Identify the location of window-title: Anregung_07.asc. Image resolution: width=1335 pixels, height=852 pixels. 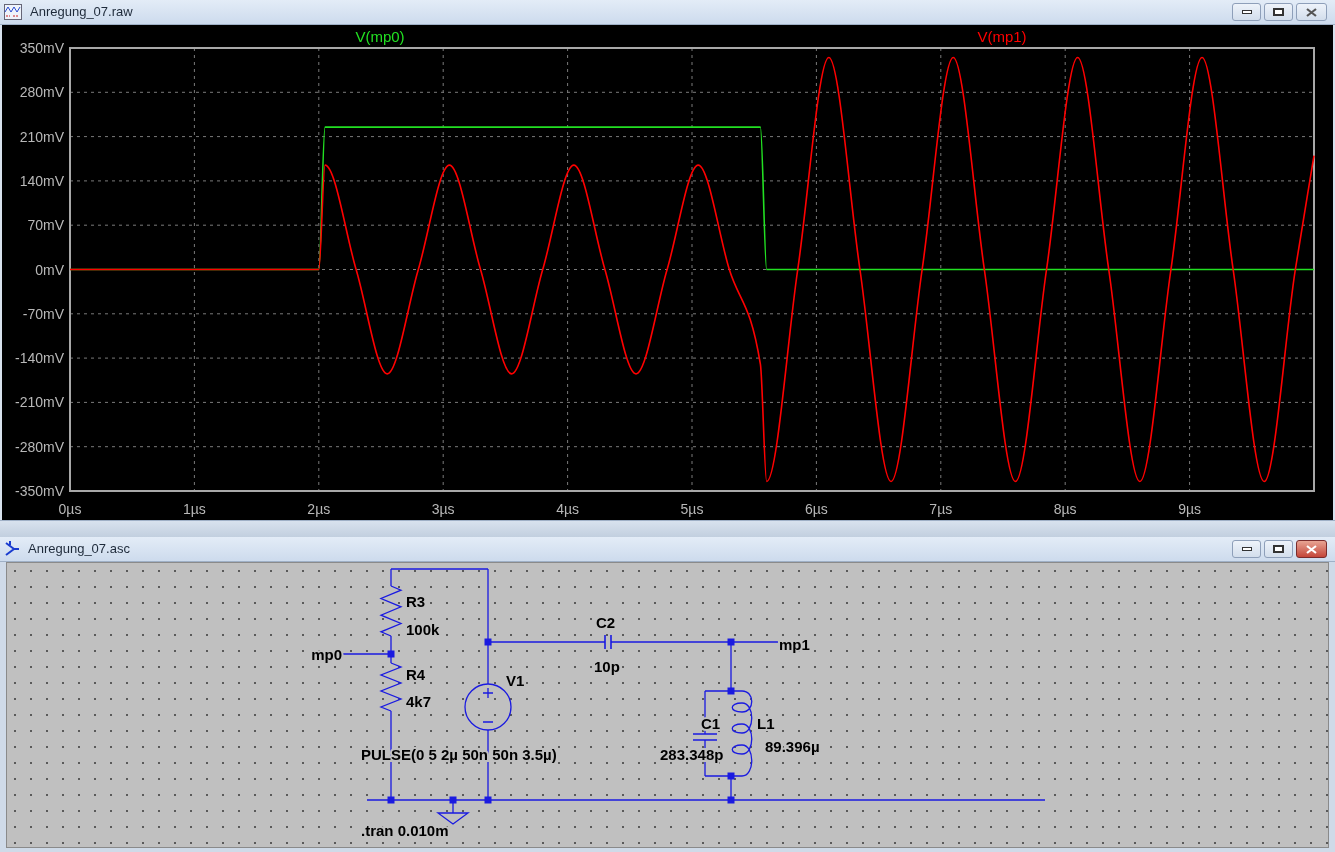
(79, 549).